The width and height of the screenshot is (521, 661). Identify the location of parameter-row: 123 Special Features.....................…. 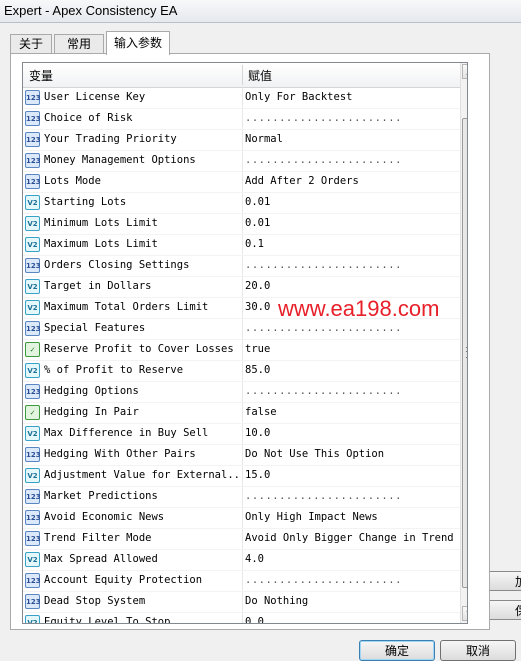
(243, 329).